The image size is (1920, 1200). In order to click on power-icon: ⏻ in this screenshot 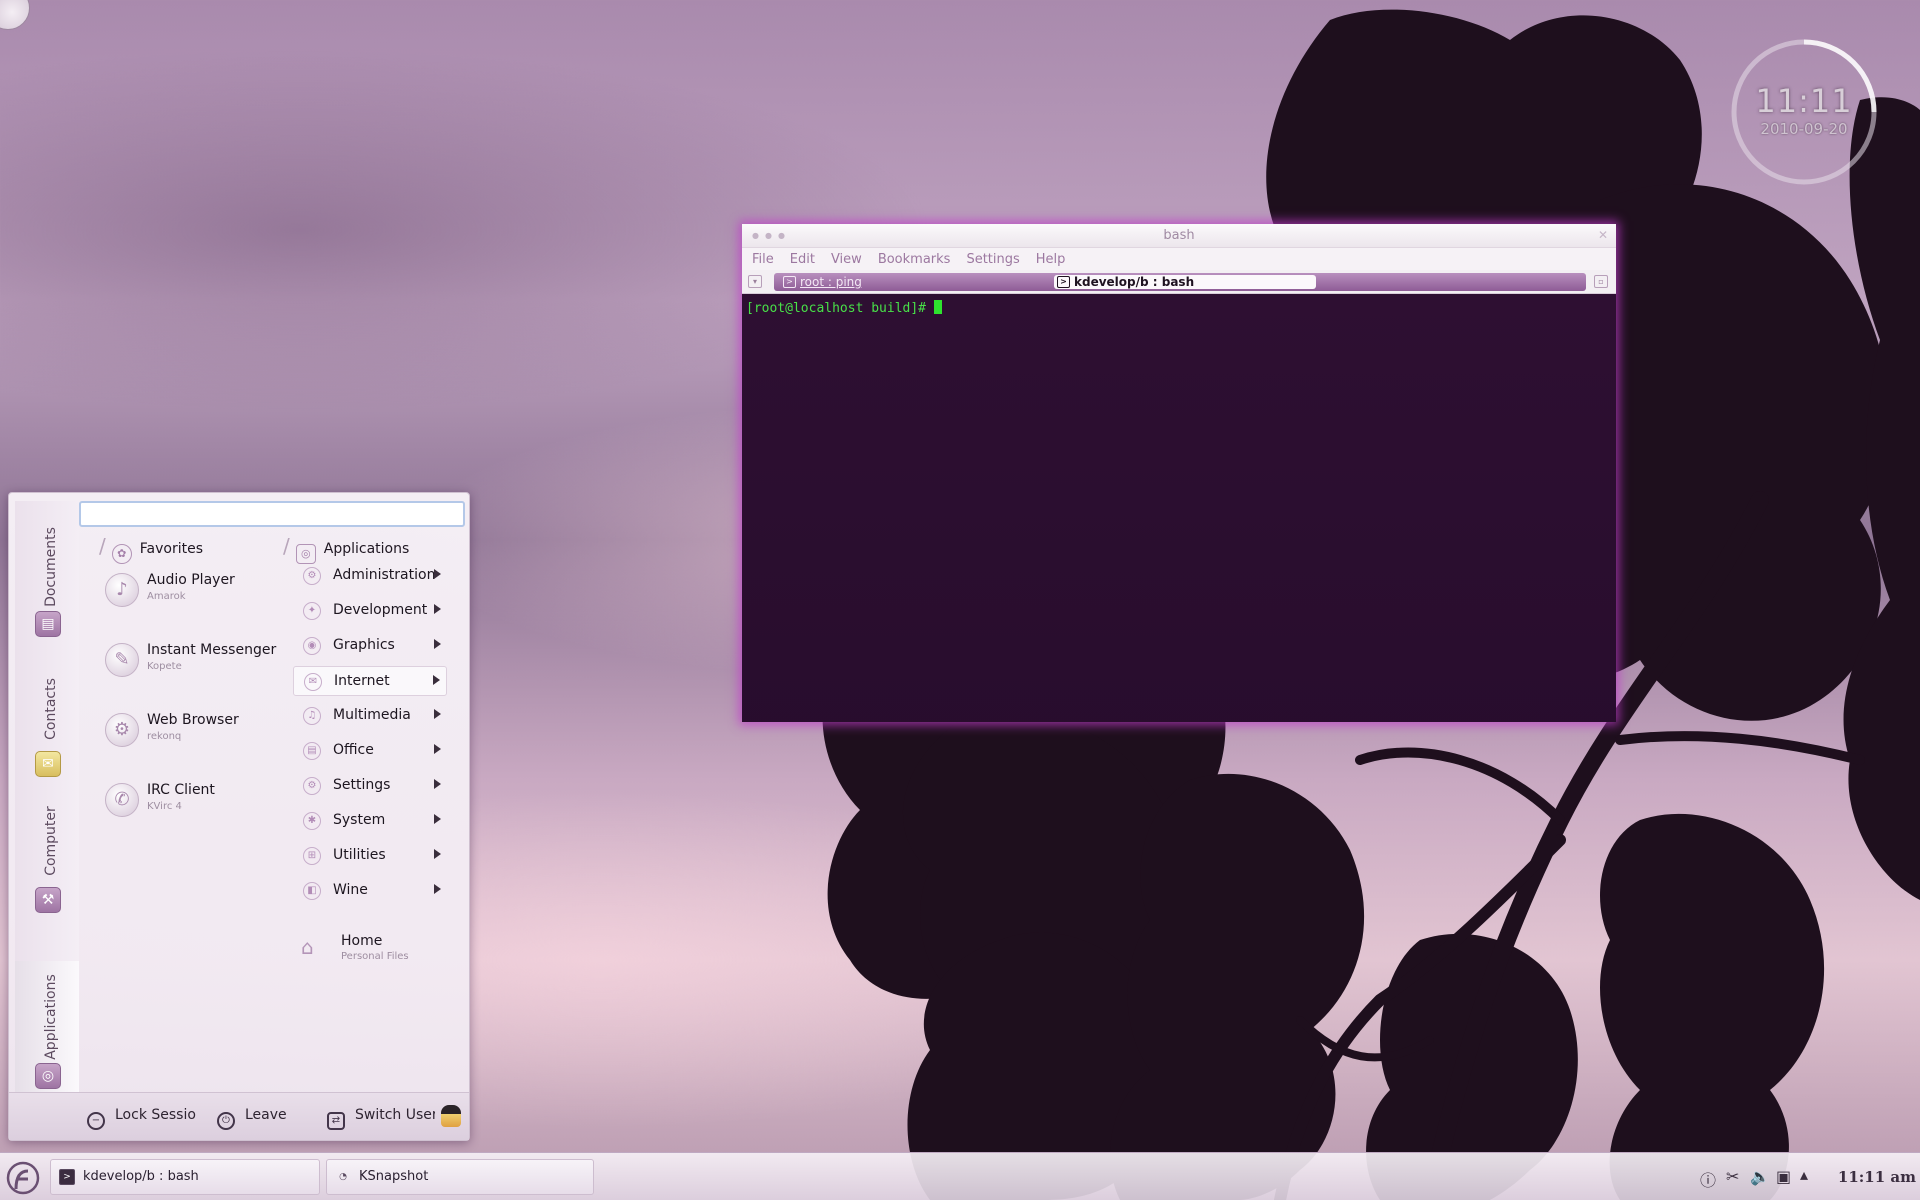, I will do `click(226, 1121)`.